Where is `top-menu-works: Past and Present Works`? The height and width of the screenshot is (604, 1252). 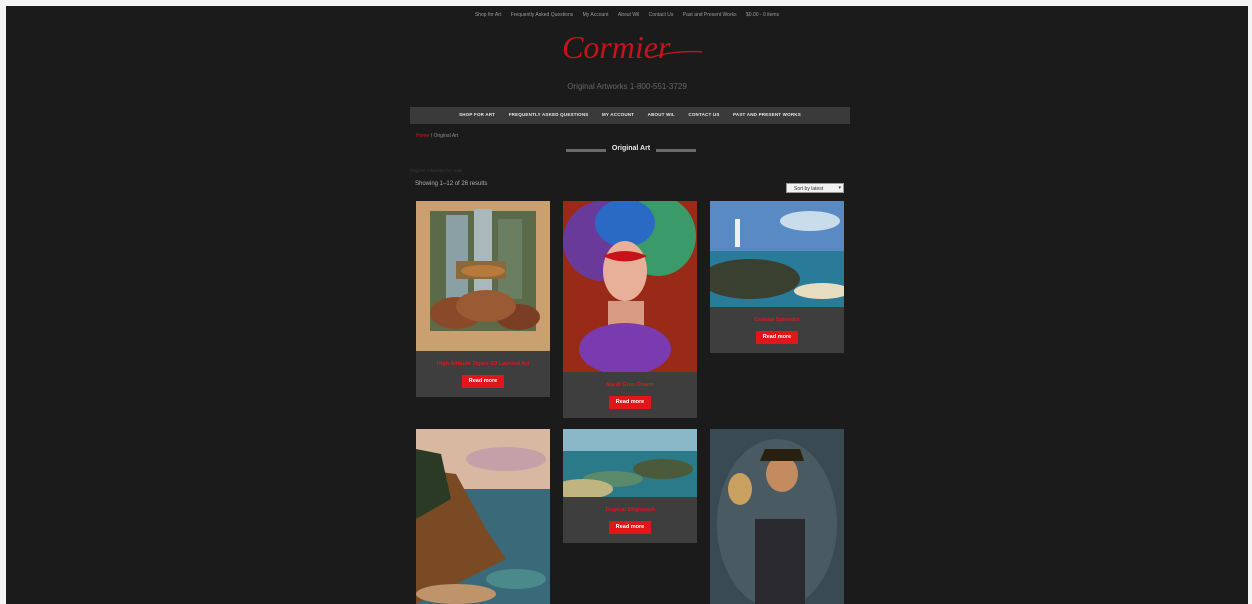 top-menu-works: Past and Present Works is located at coordinates (710, 15).